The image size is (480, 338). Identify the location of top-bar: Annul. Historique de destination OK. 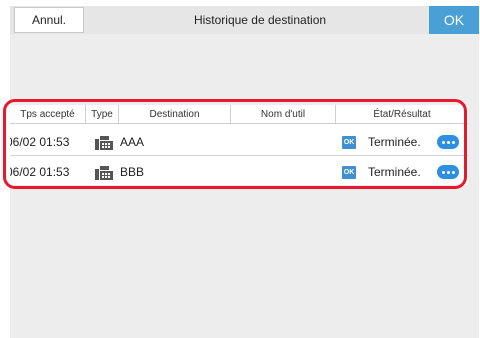
(244, 20).